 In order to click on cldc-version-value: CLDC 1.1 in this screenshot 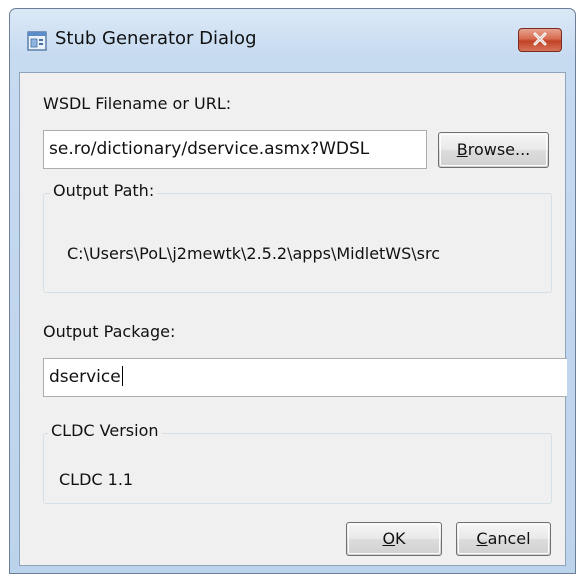, I will do `click(96, 479)`.